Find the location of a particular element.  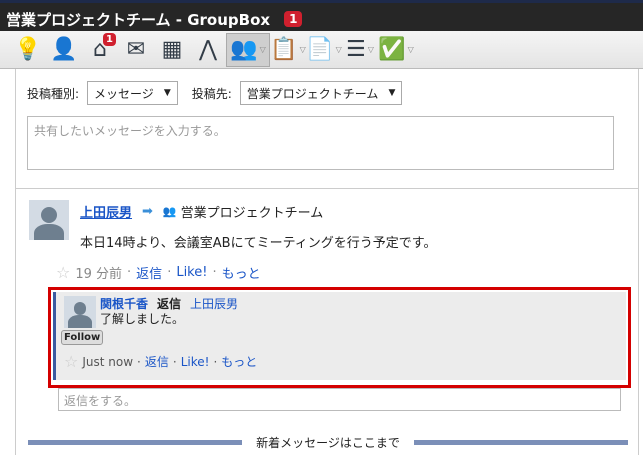

type-select: メッセージ ▼ is located at coordinates (132, 93).